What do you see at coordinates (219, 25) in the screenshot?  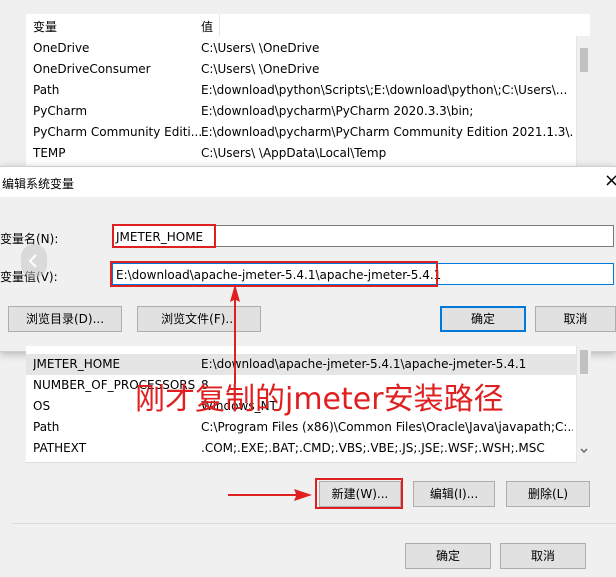 I see `header-separator` at bounding box center [219, 25].